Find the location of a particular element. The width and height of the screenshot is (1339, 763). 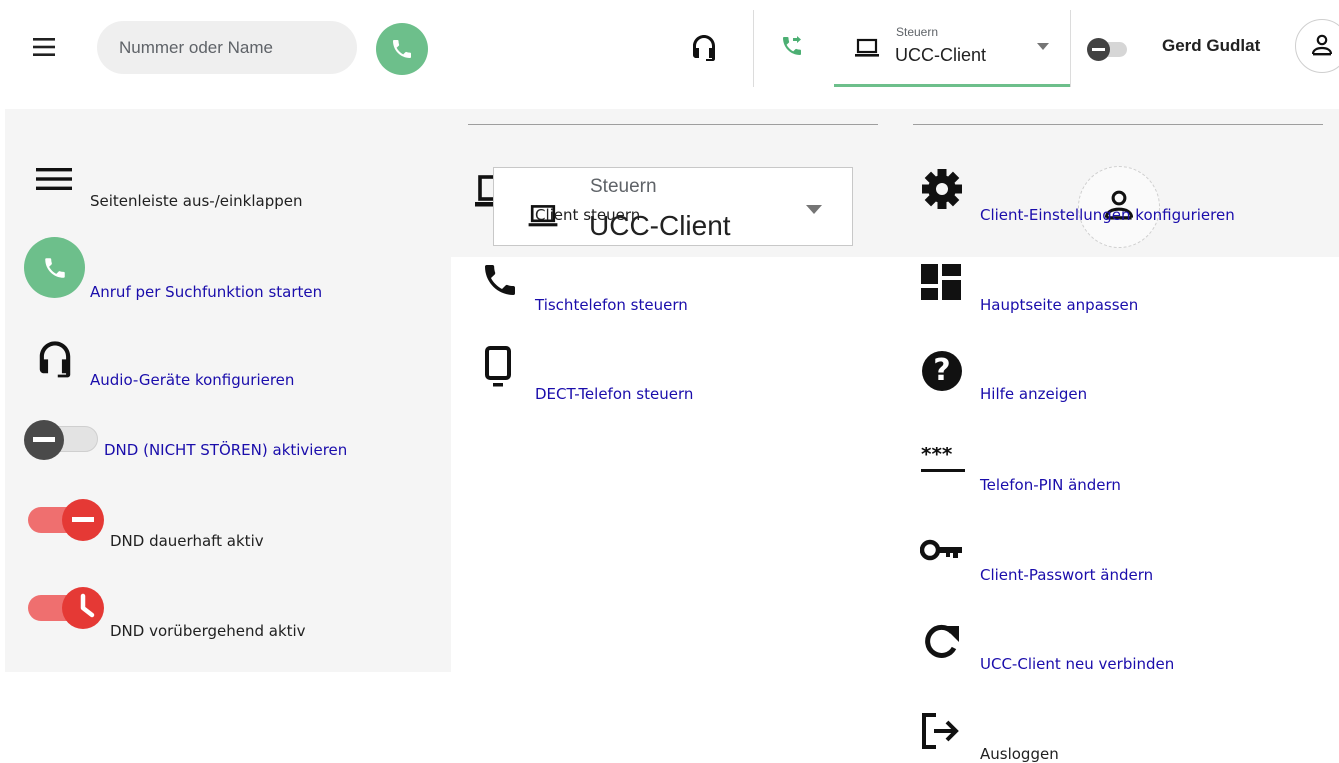

dnd-toggle-temporary-icon is located at coordinates (66, 608).